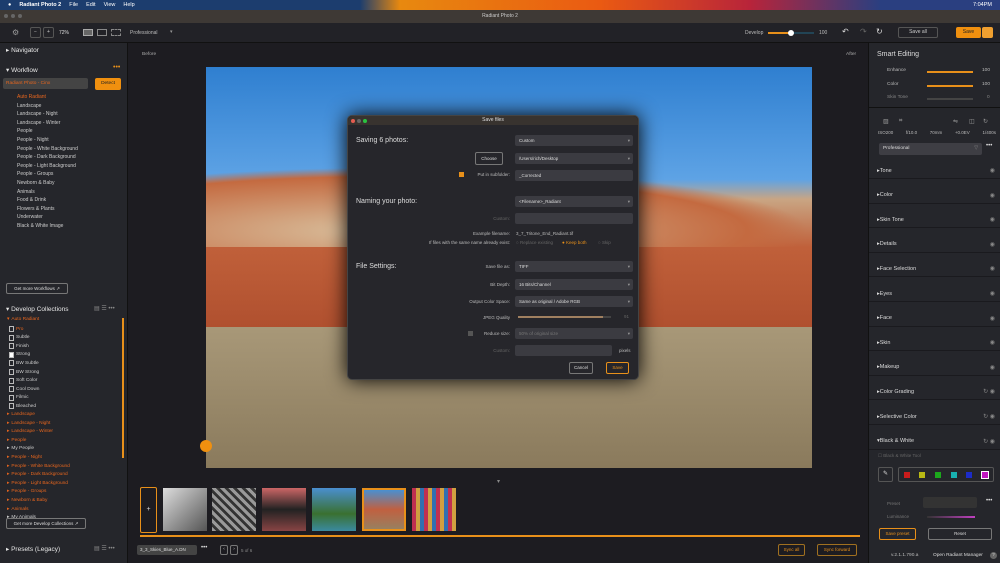 The height and width of the screenshot is (563, 1000). I want to click on menu-help: Help, so click(128, 5).